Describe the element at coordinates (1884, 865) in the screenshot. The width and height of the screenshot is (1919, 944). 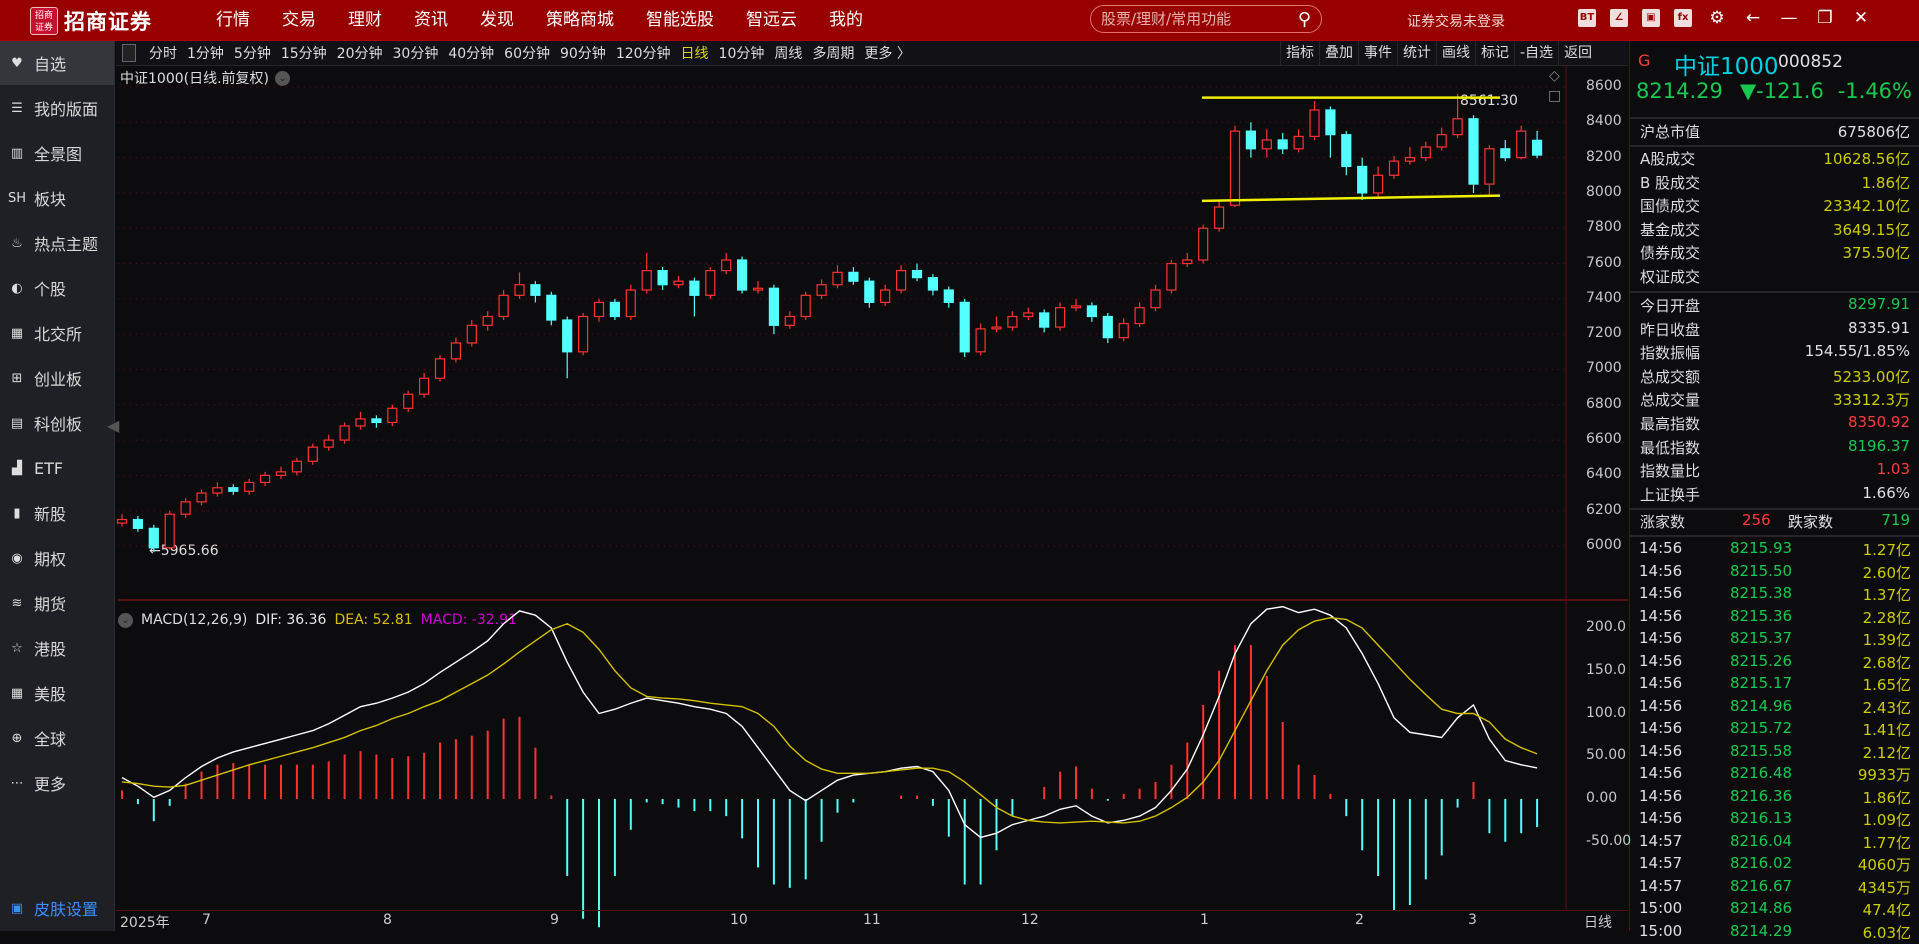
I see `tick-volume: 4060万` at that location.